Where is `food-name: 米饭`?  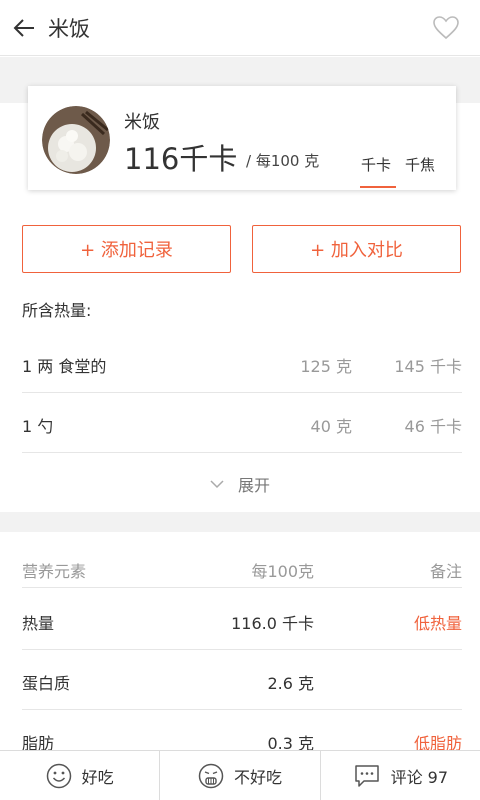 food-name: 米饭 is located at coordinates (142, 122).